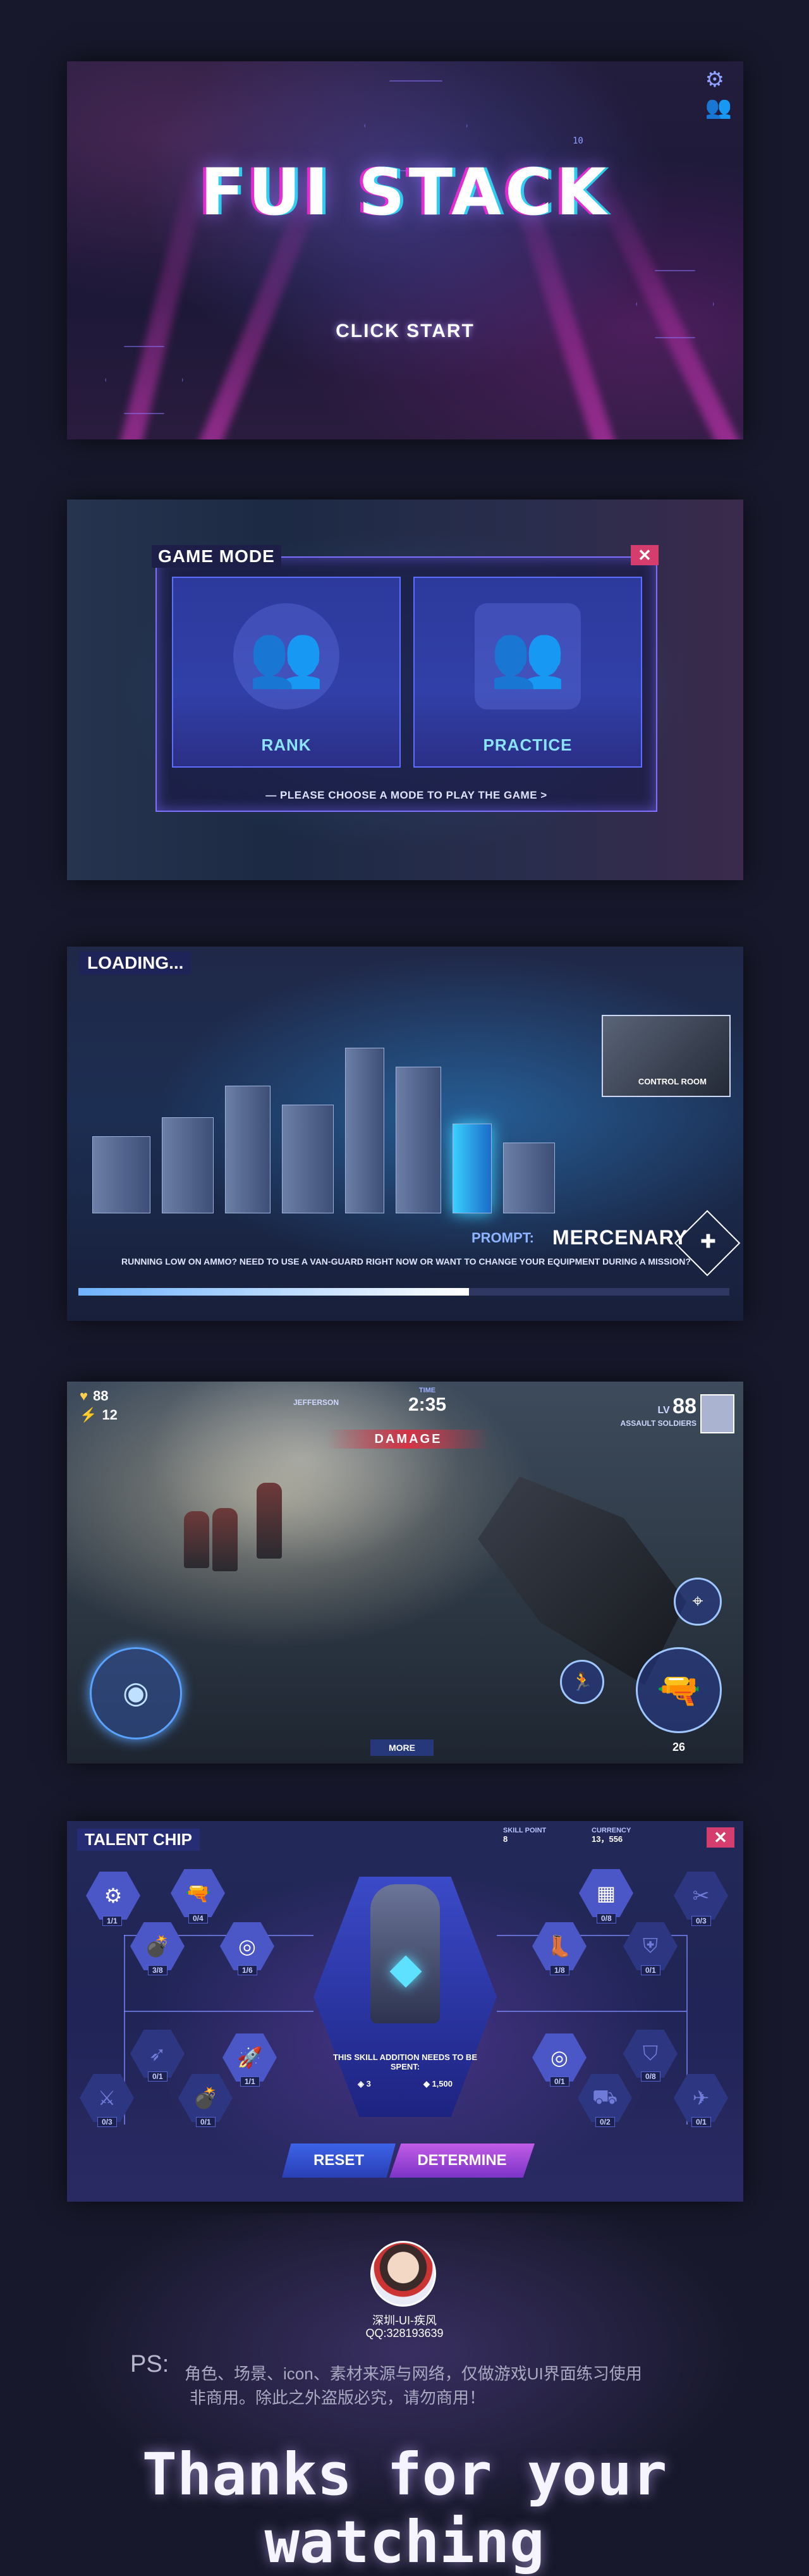  Describe the element at coordinates (138, 1840) in the screenshot. I see `panel-title: TALENT CHIP` at that location.